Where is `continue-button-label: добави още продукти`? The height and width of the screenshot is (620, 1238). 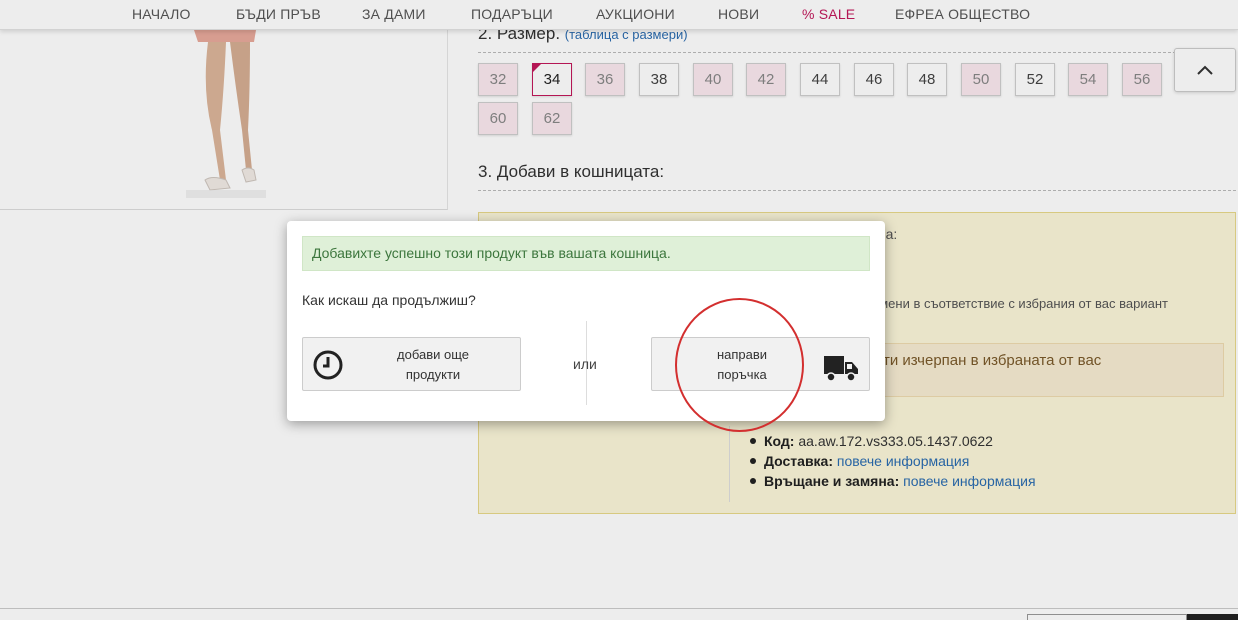
continue-button-label: добави още продукти is located at coordinates (433, 365).